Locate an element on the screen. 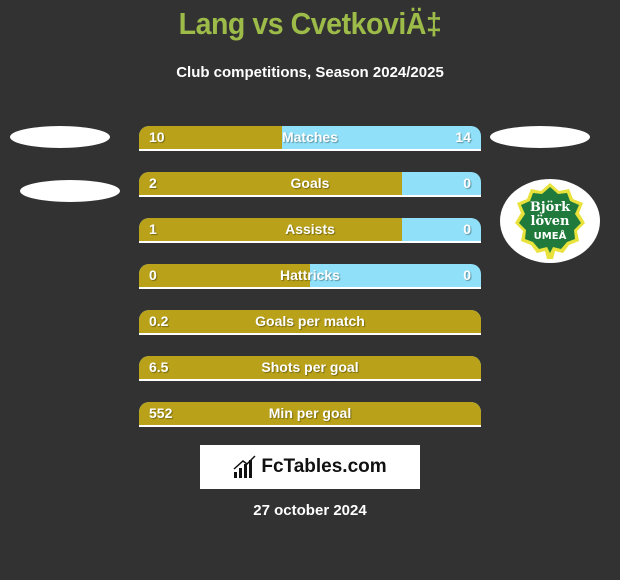  stat-bar-min-per-goal: Min per goal 552 is located at coordinates (310, 414).